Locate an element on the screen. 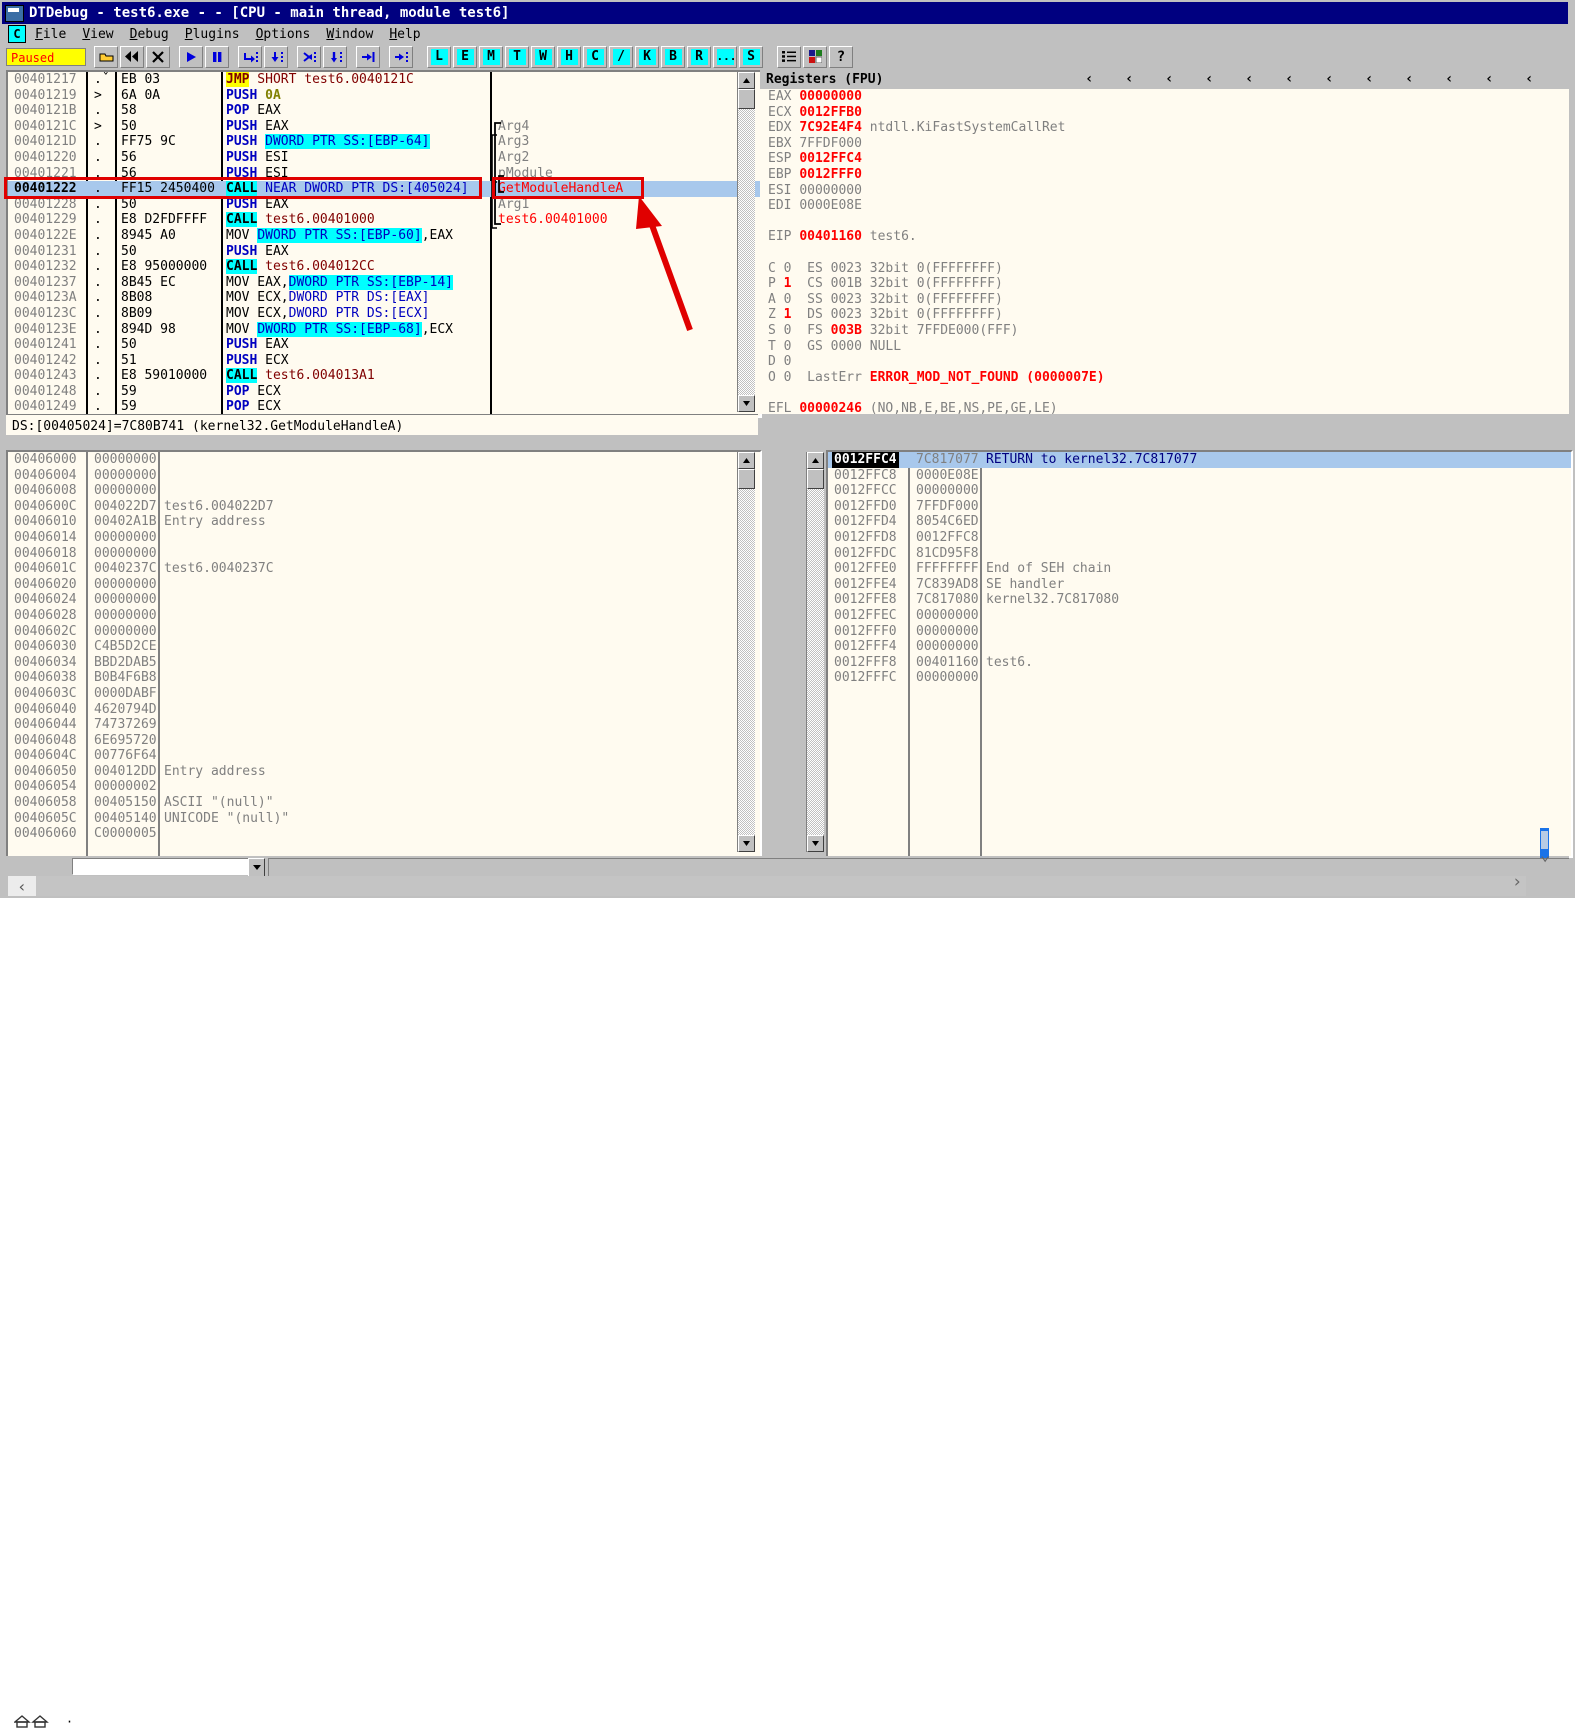 The width and height of the screenshot is (1575, 1730). dump-row: 00406034 BBD2DAB5 is located at coordinates (384, 663).